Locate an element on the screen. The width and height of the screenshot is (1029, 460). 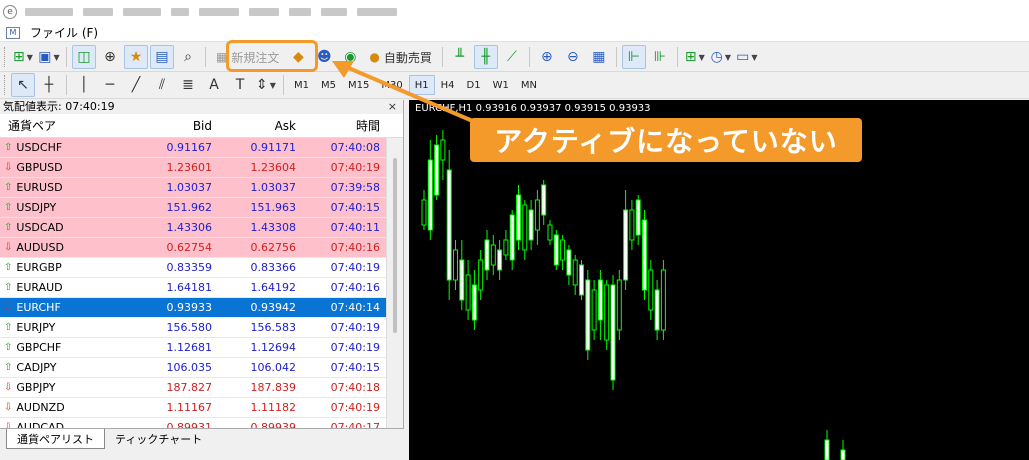
table-row: ⇩ AUDCAD 0.89931 0.89939 07:40:17 is located at coordinates (193, 423).